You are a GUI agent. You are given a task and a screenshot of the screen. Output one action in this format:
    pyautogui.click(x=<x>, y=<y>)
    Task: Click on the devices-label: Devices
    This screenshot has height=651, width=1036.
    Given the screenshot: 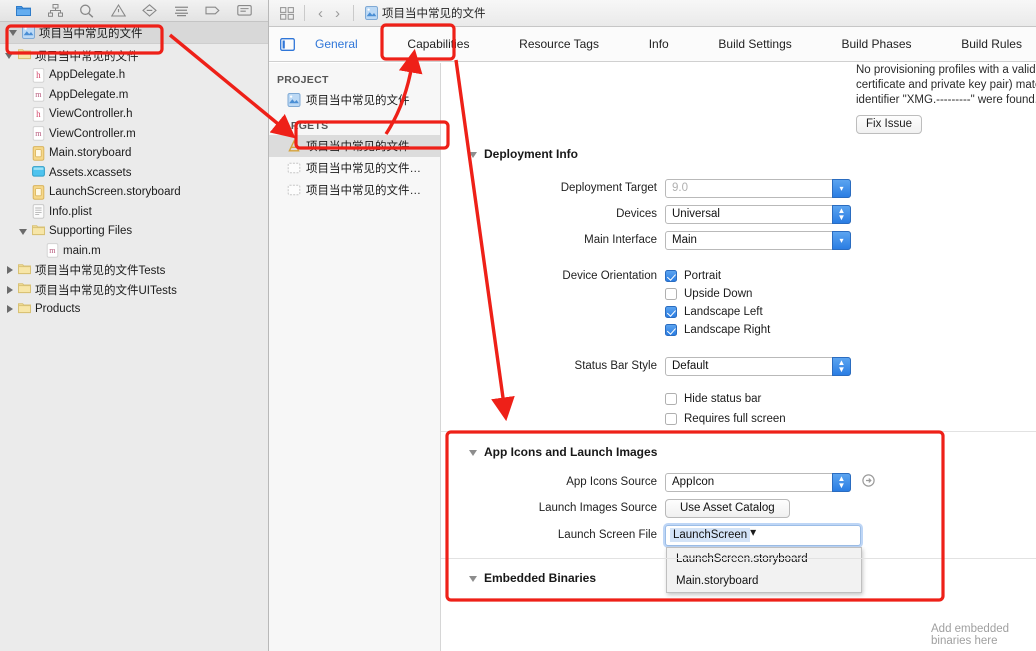 What is the action you would take?
    pyautogui.click(x=636, y=214)
    